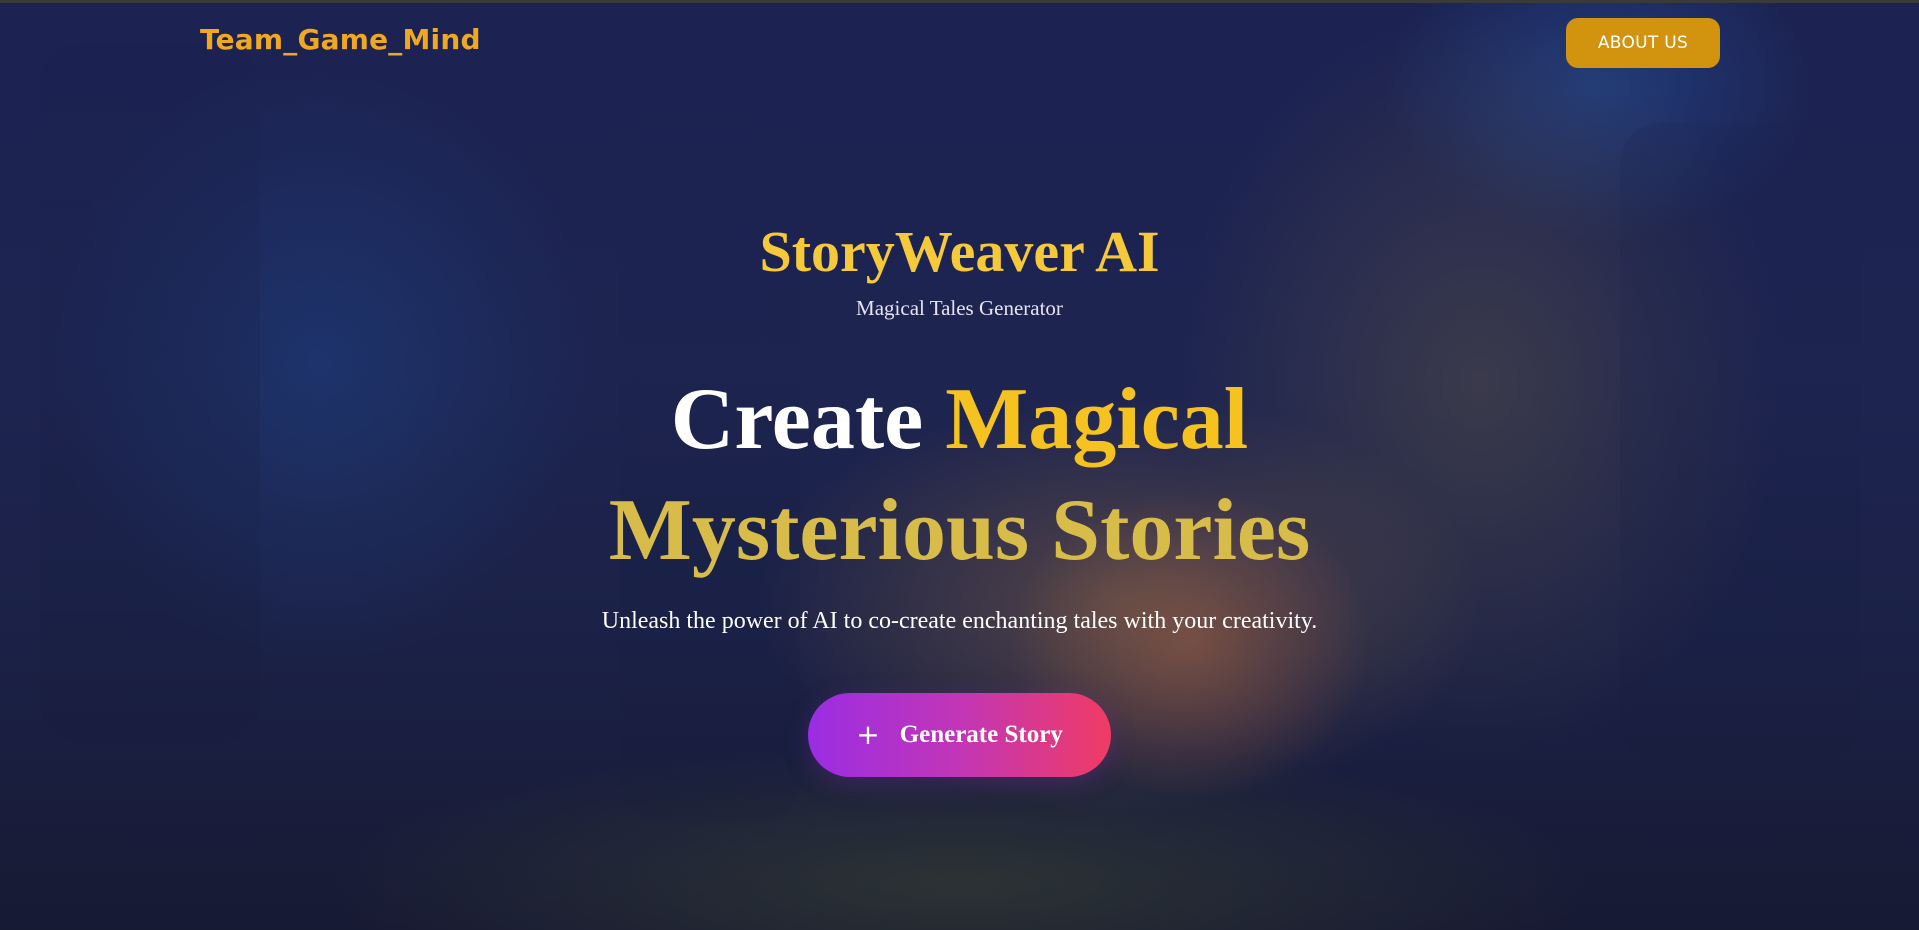 Image resolution: width=1919 pixels, height=930 pixels. I want to click on app-subtitle: Magical Tales Generator, so click(959, 308).